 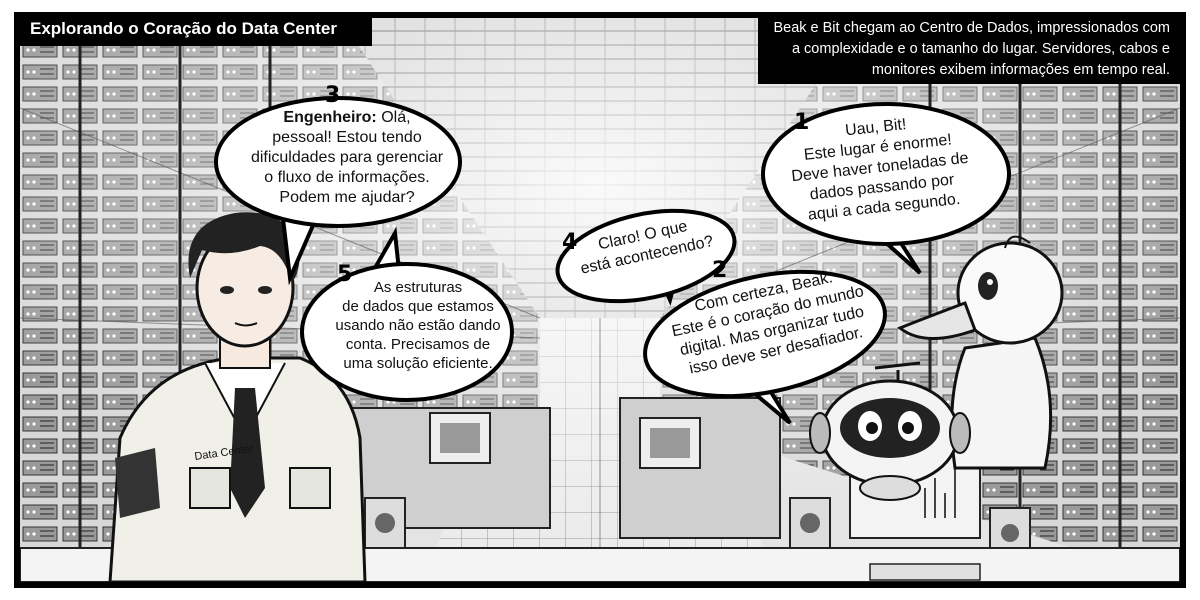 What do you see at coordinates (396, 117) in the screenshot?
I see `bubble-3-line-part: Olá,` at bounding box center [396, 117].